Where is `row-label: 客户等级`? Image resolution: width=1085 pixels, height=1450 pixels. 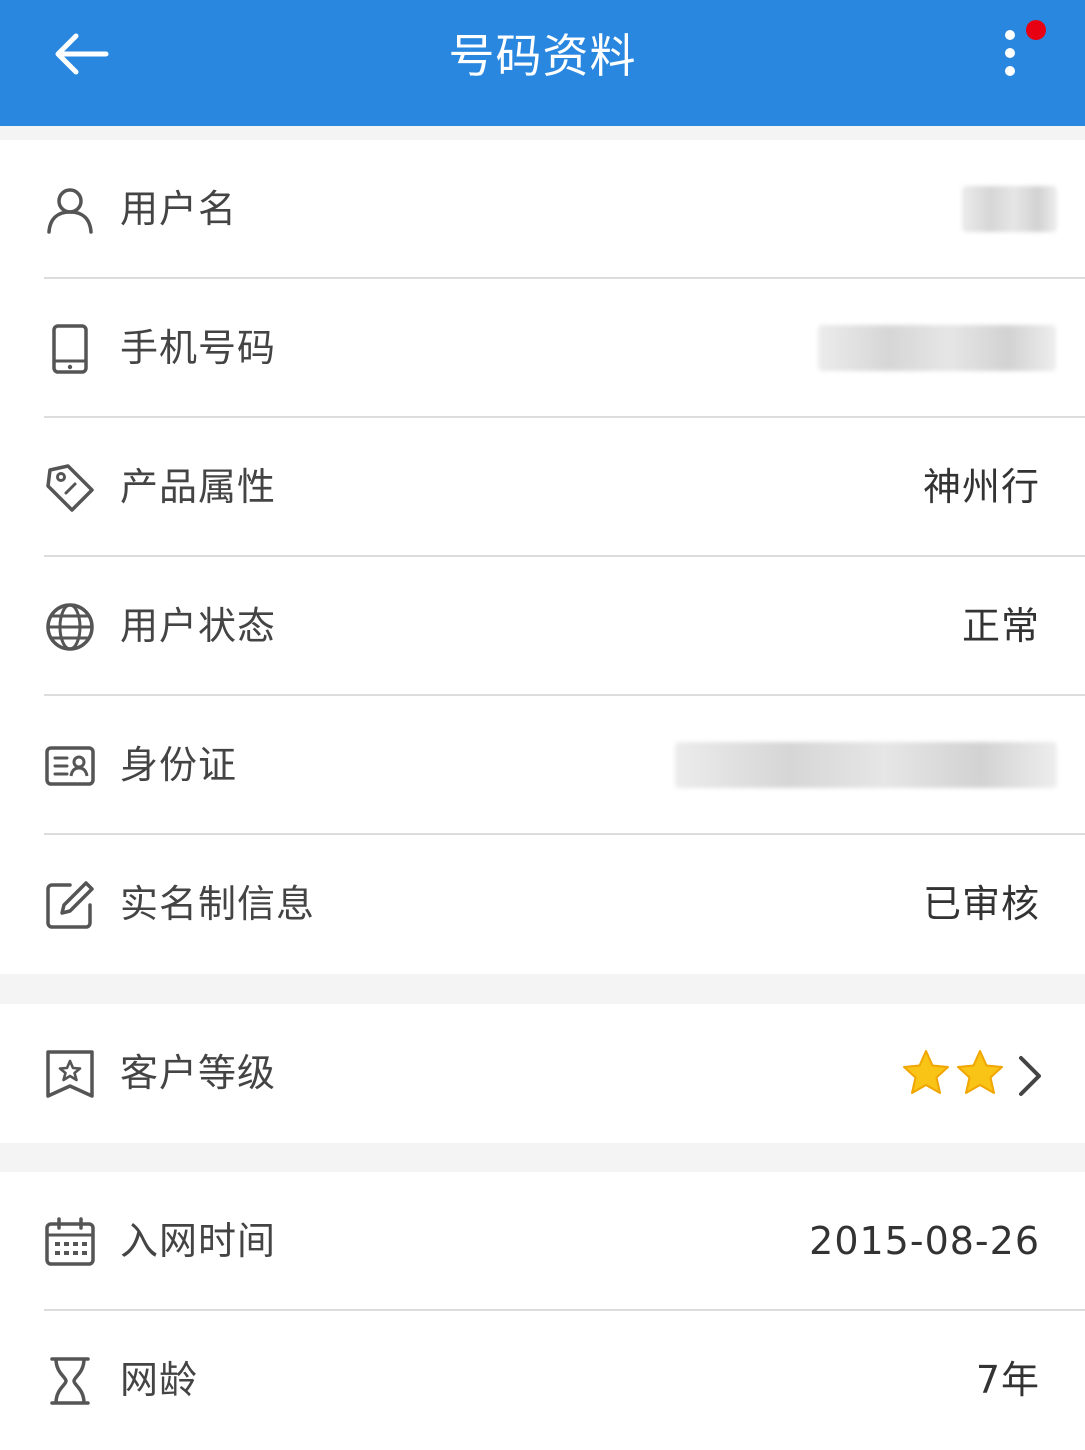 row-label: 客户等级 is located at coordinates (198, 1073).